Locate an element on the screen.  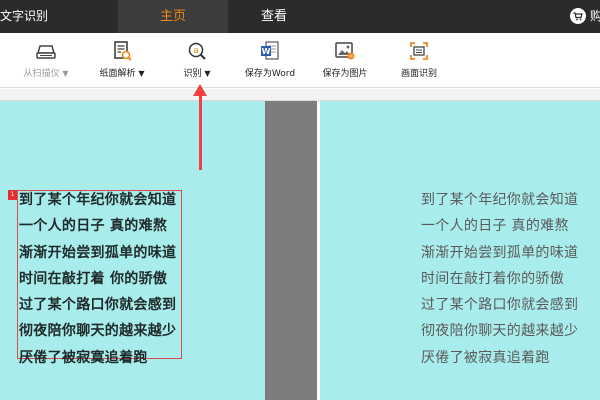
save-as-word-label: 保存为Word is located at coordinates (270, 74).